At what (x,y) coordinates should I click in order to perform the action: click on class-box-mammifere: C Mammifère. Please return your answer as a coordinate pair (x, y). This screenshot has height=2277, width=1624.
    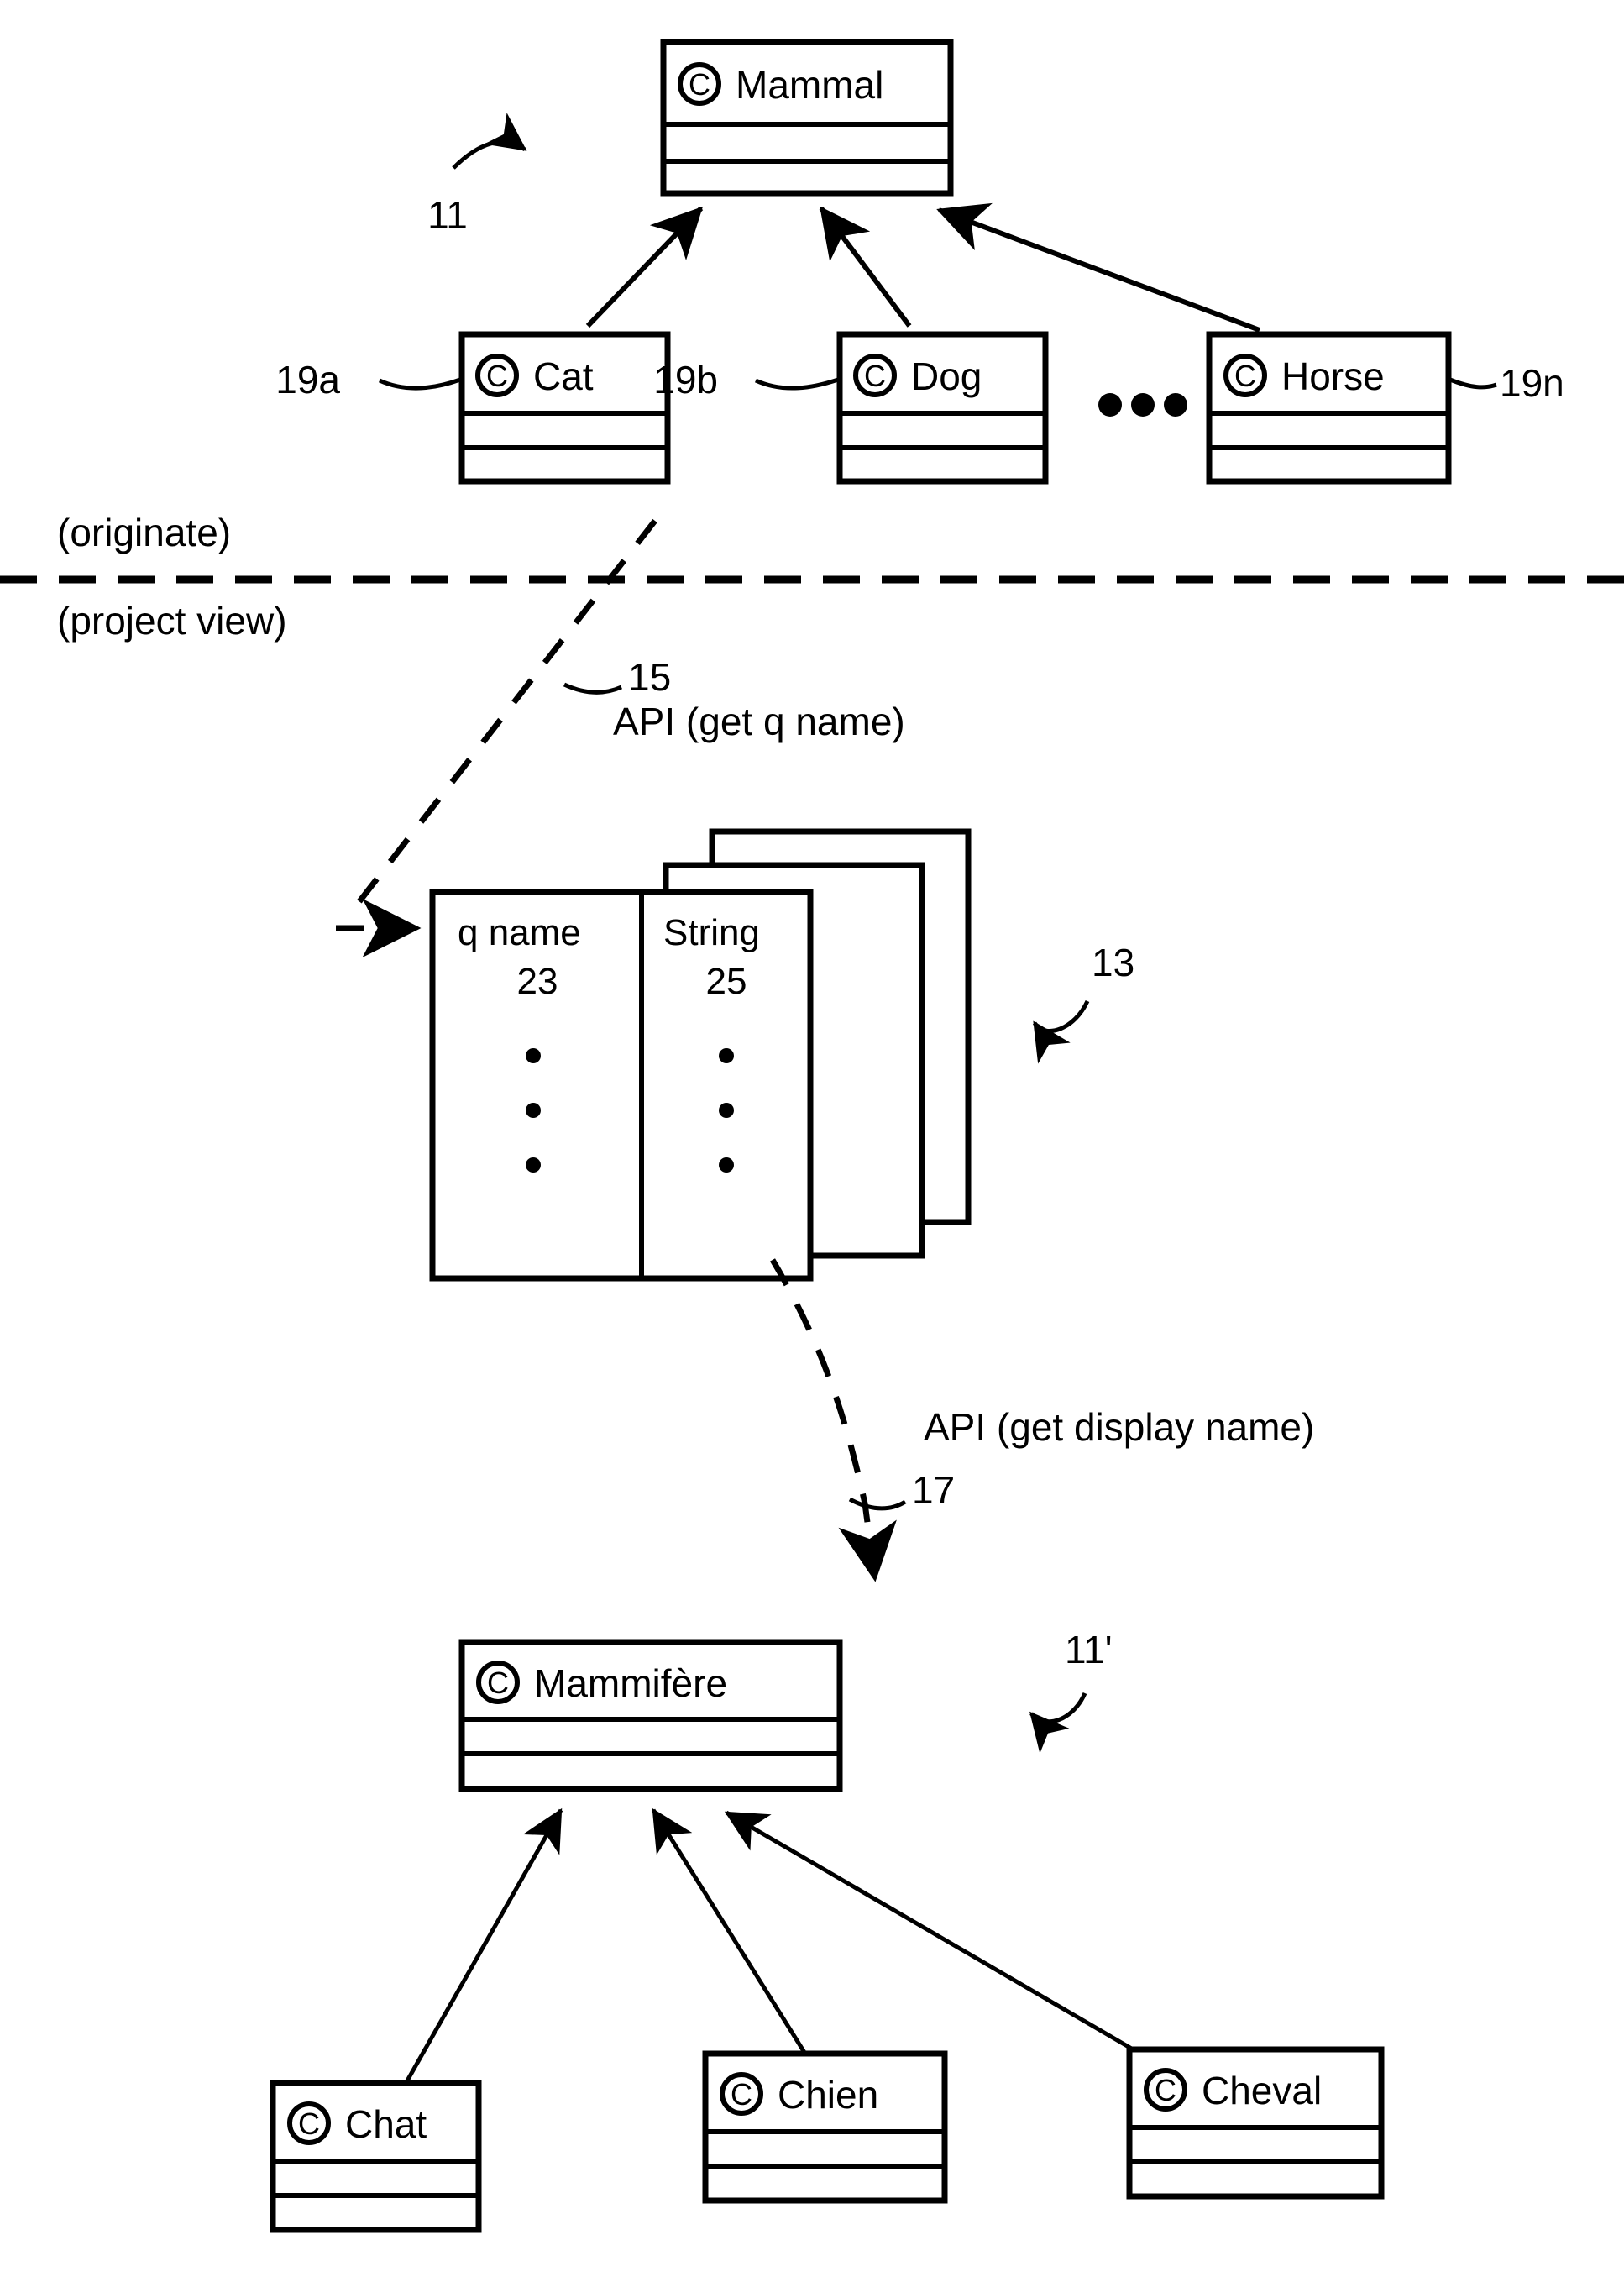
    Looking at the image, I should click on (651, 1715).